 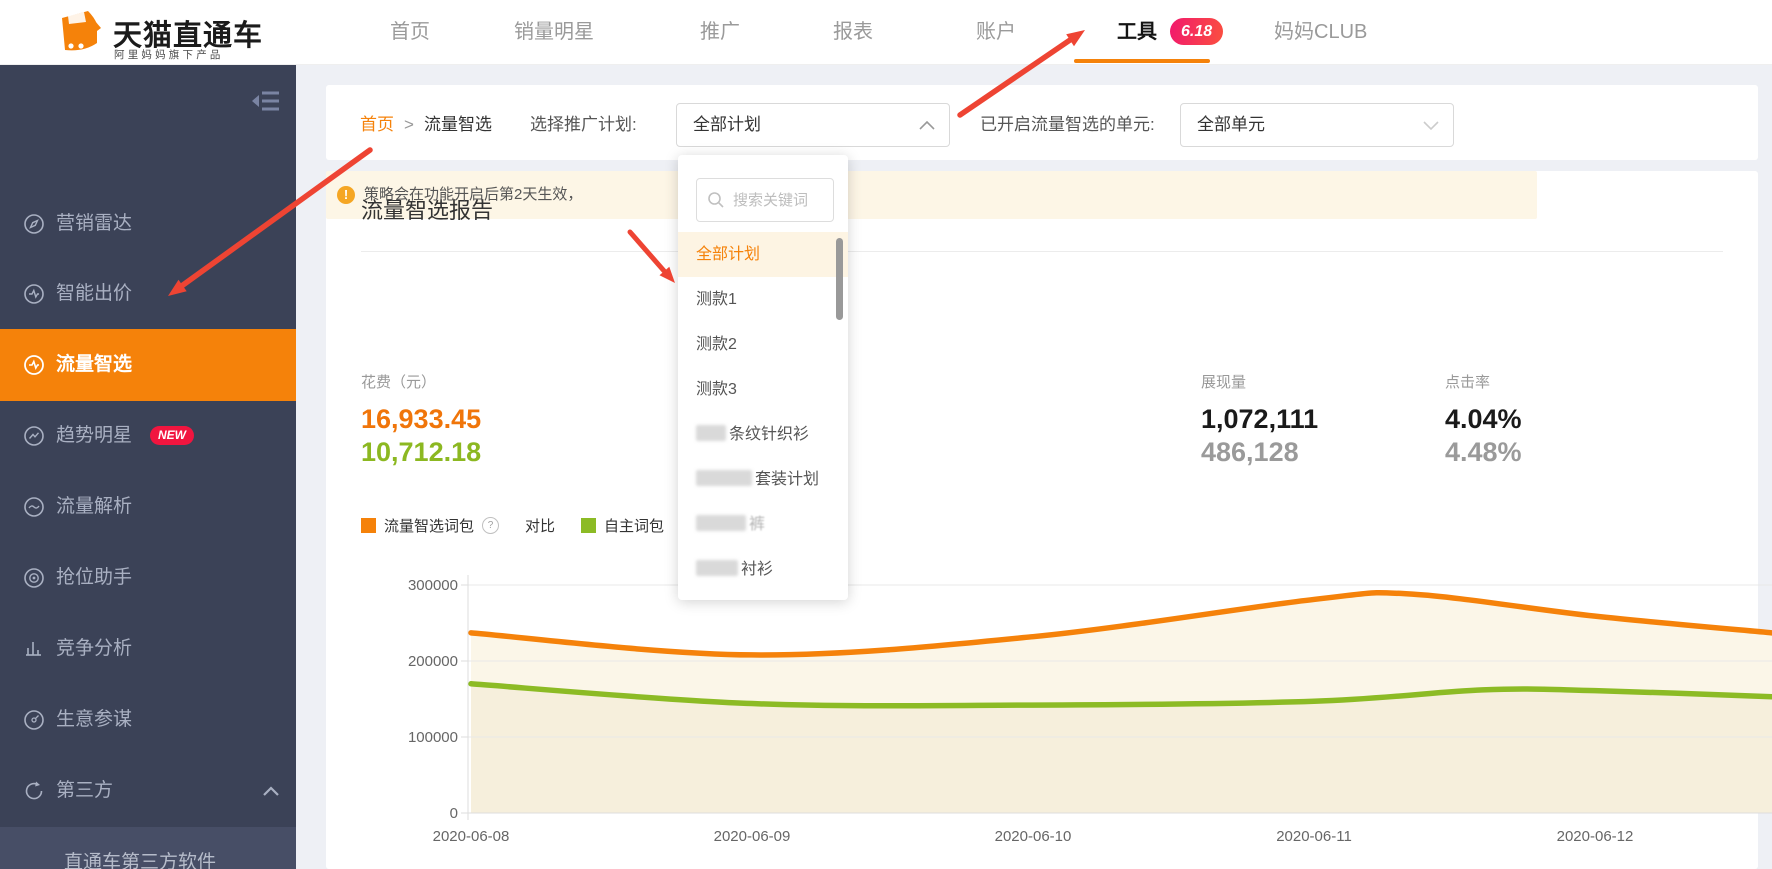 I want to click on dropdown-option: 测款2, so click(x=763, y=344).